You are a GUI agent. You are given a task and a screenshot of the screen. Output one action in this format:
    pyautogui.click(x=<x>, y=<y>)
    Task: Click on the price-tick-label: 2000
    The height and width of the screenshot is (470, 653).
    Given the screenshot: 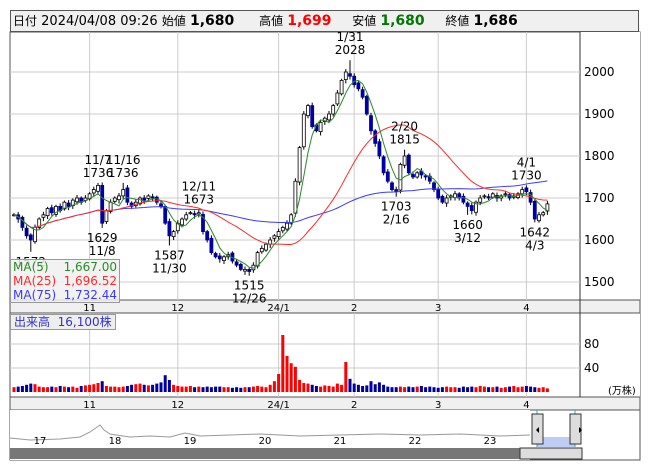 What is the action you would take?
    pyautogui.click(x=599, y=72)
    